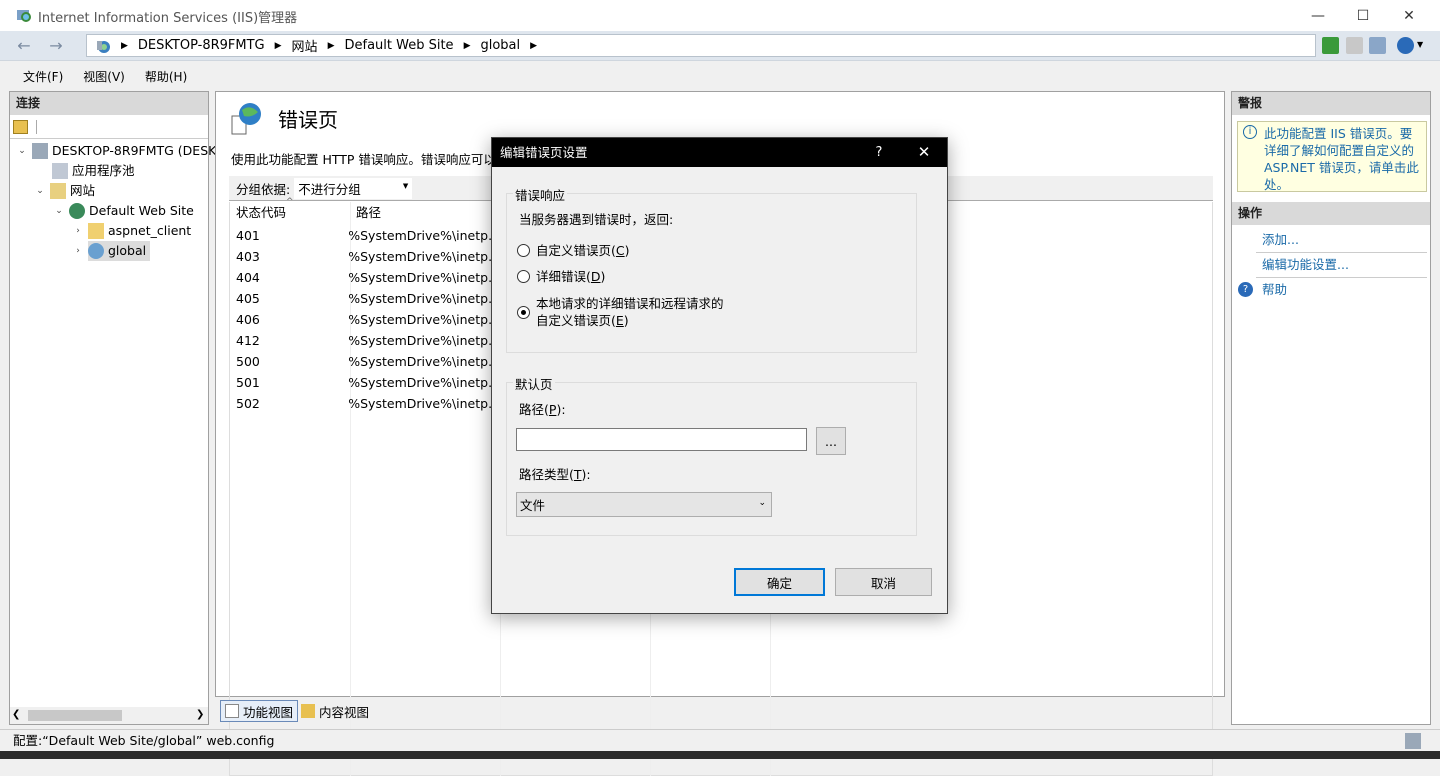 The image size is (1440, 776). Describe the element at coordinates (644, 504) in the screenshot. I see `path-type-select: 文件 ⌄` at that location.